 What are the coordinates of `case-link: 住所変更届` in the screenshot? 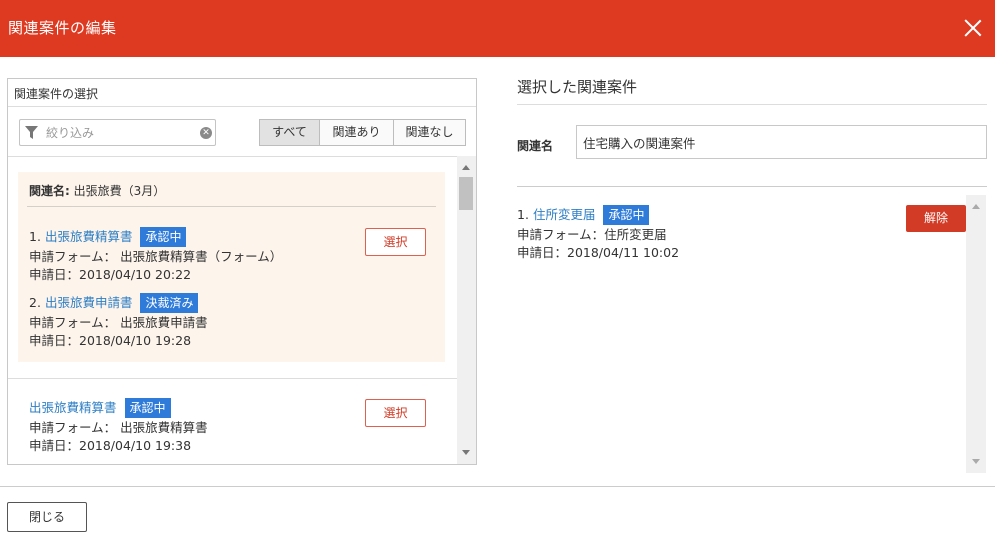 It's located at (564, 215).